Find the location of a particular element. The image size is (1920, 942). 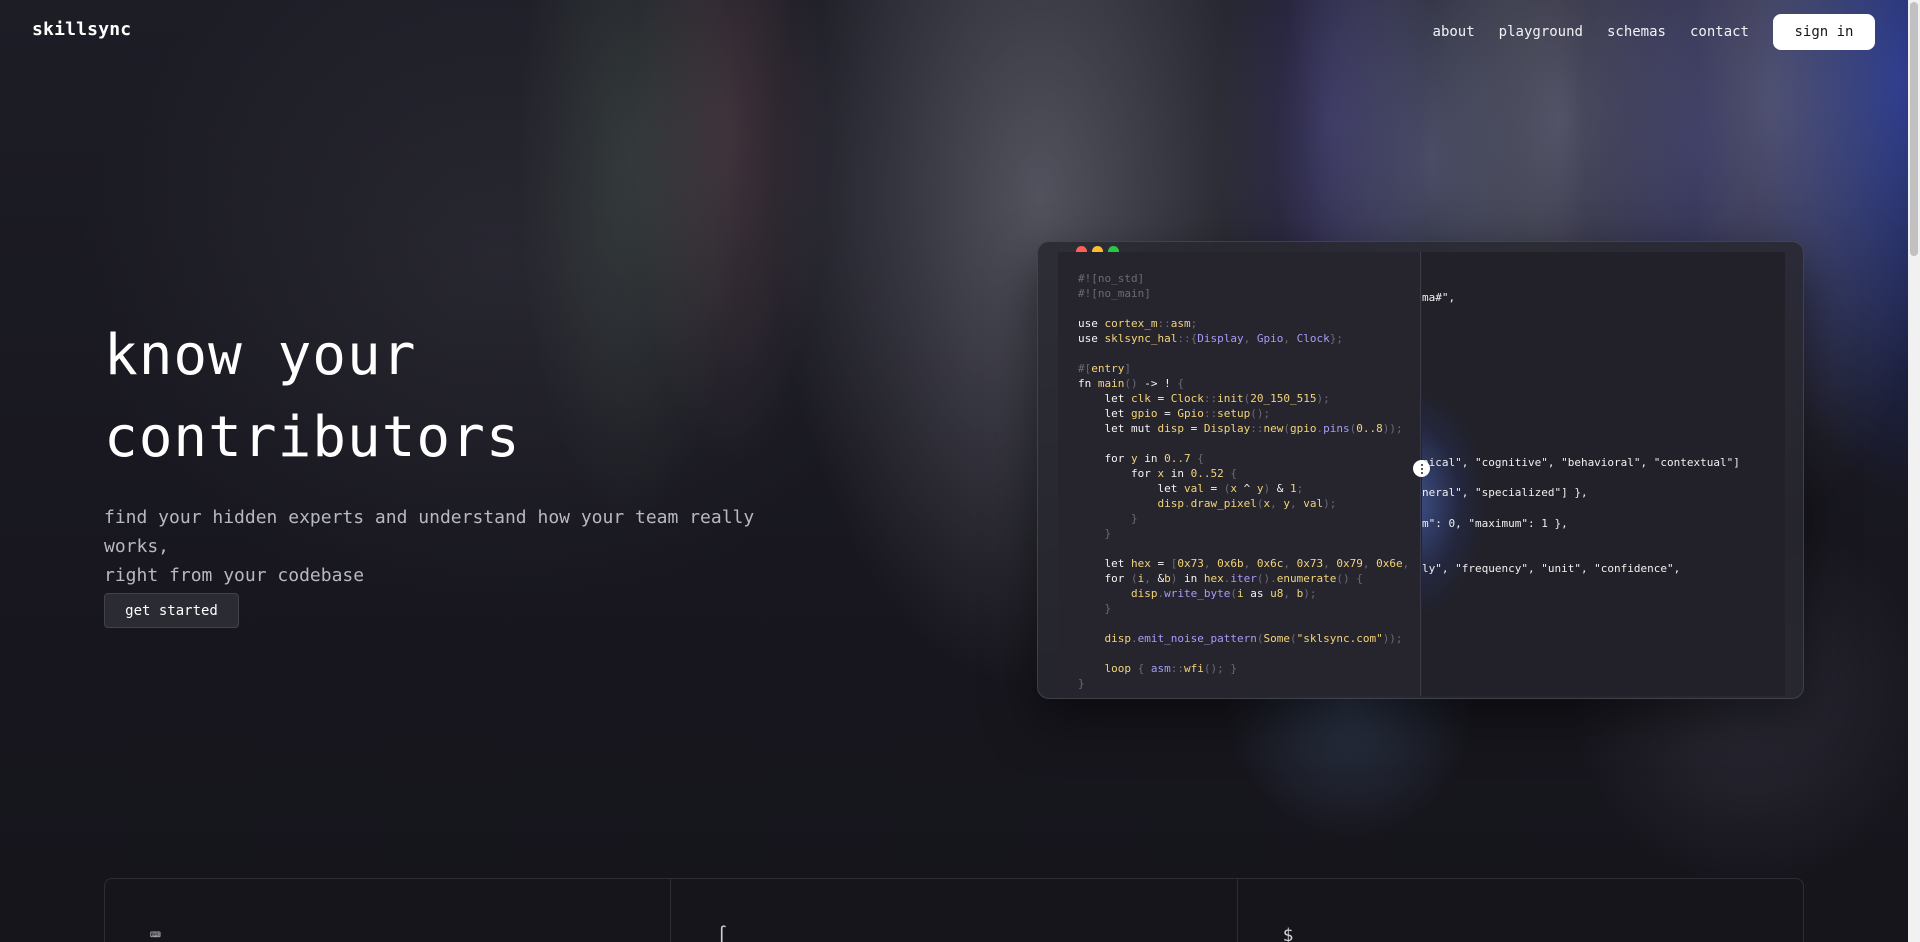

nav-playground: playground is located at coordinates (1541, 32).